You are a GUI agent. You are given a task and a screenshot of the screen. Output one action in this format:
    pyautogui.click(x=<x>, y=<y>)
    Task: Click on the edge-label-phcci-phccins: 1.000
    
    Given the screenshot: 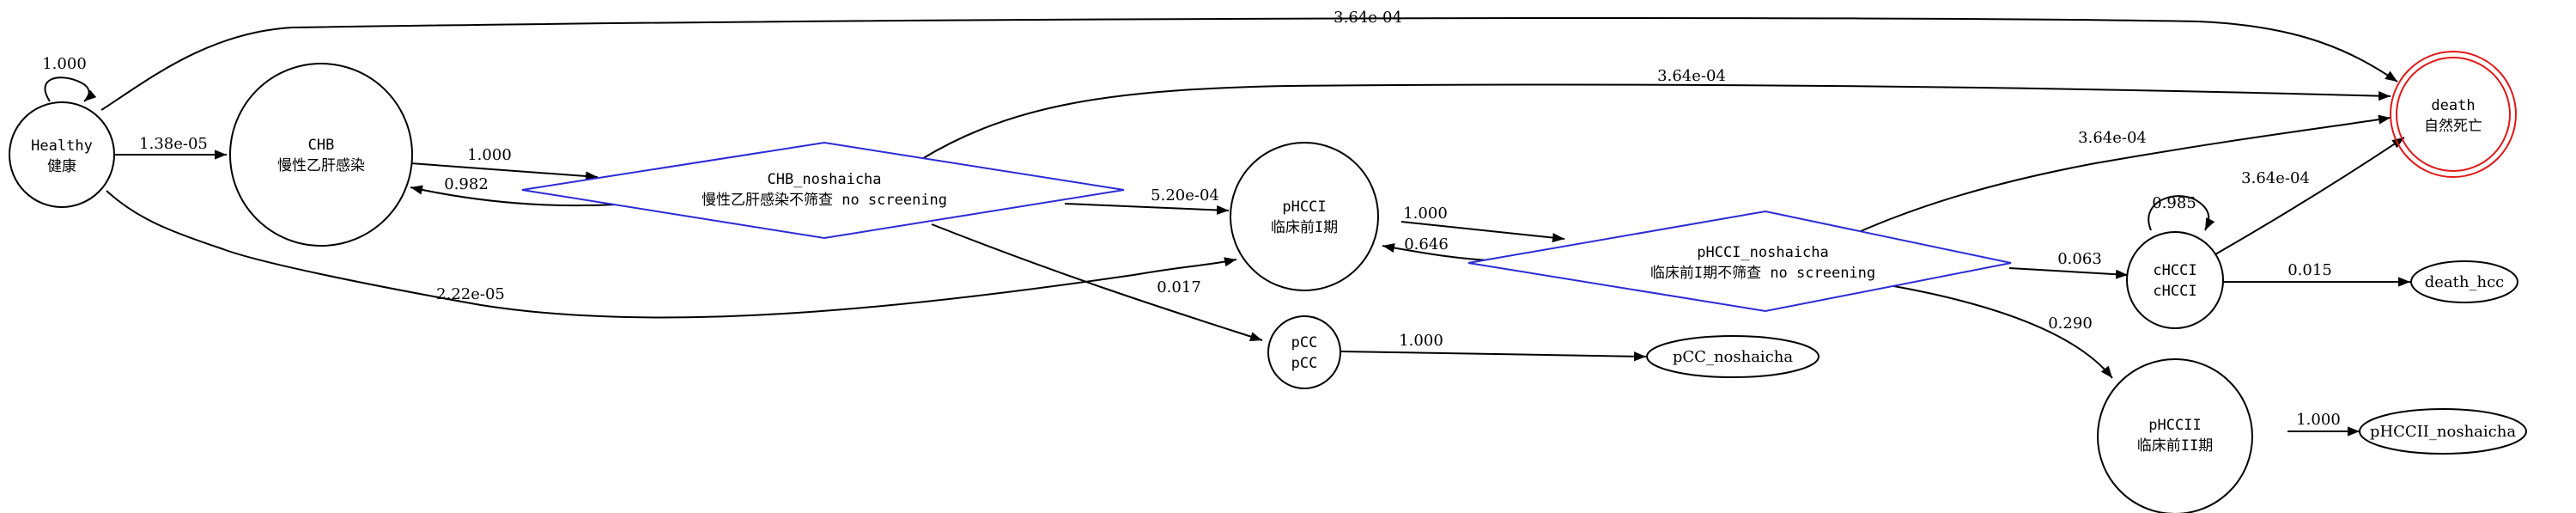 What is the action you would take?
    pyautogui.click(x=1426, y=214)
    